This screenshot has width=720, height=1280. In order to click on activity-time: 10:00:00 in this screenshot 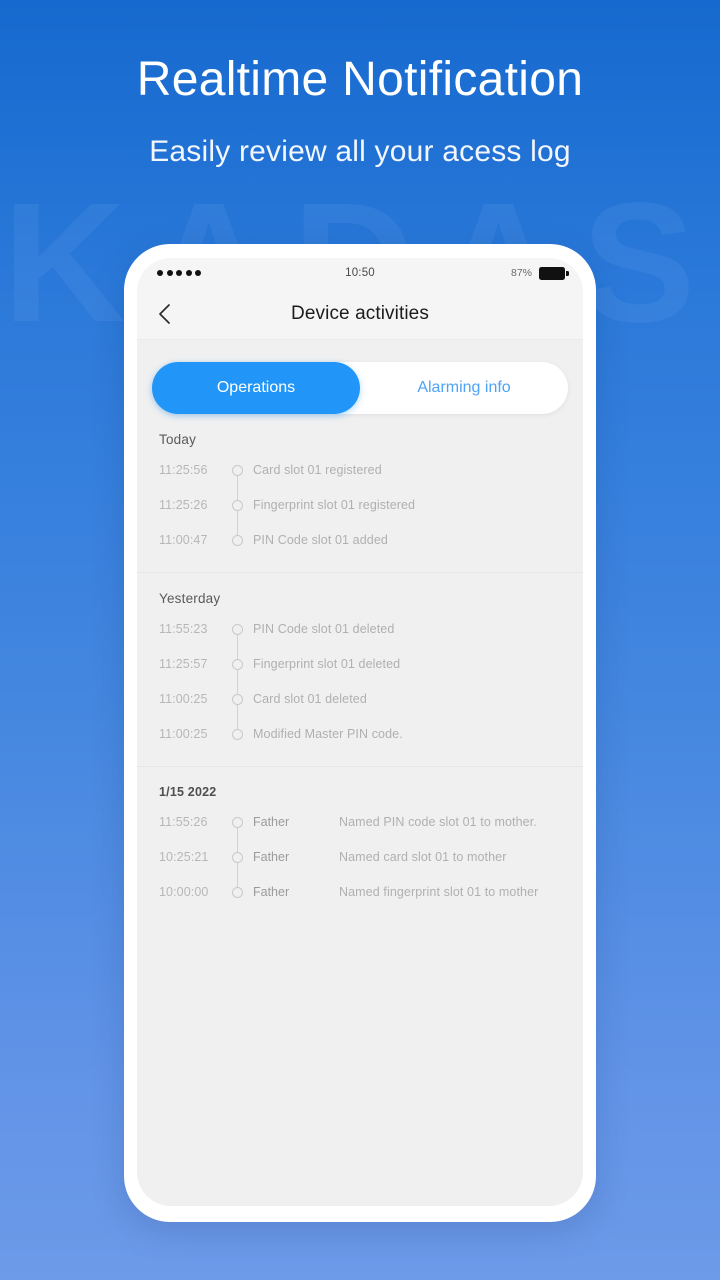, I will do `click(184, 892)`.